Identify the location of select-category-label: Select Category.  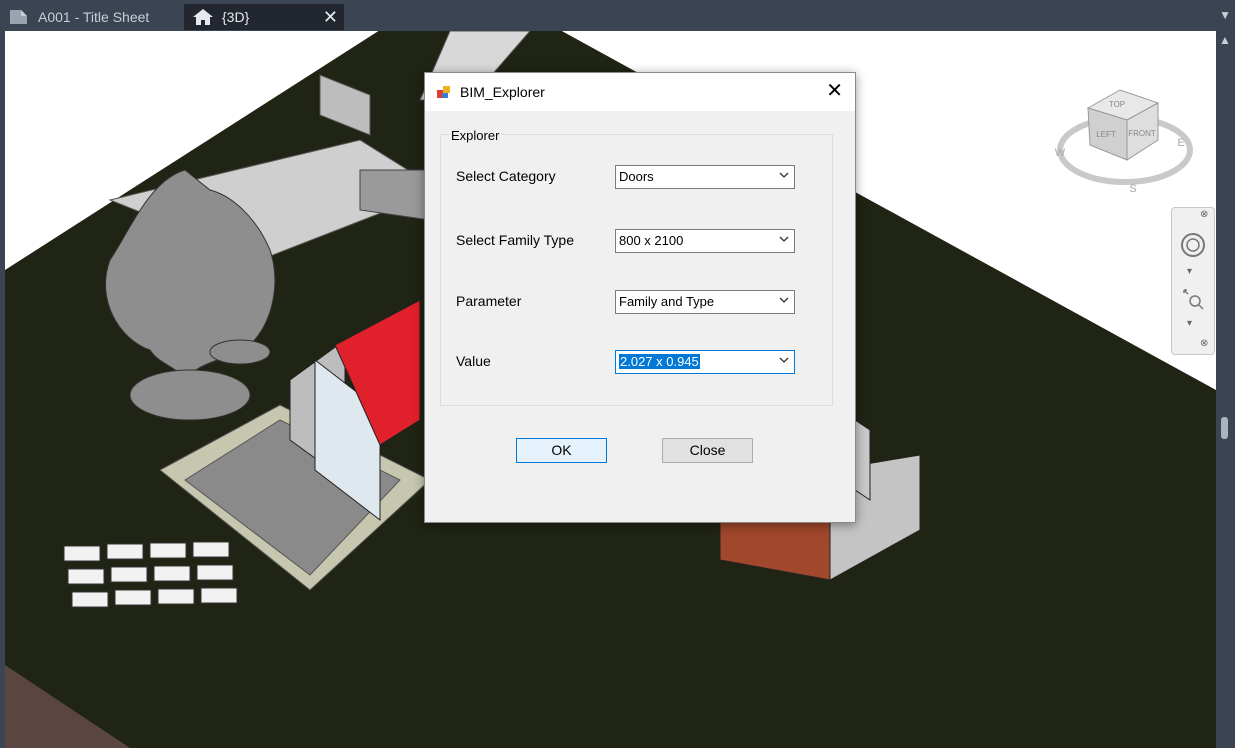
(506, 176).